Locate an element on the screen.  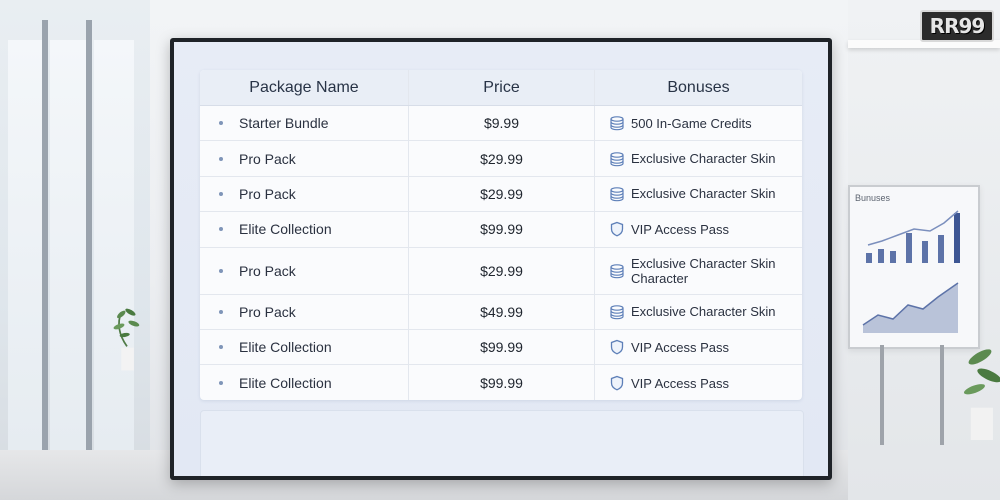
bonus-text: Exclusive Character Skin Character is located at coordinates (703, 271).